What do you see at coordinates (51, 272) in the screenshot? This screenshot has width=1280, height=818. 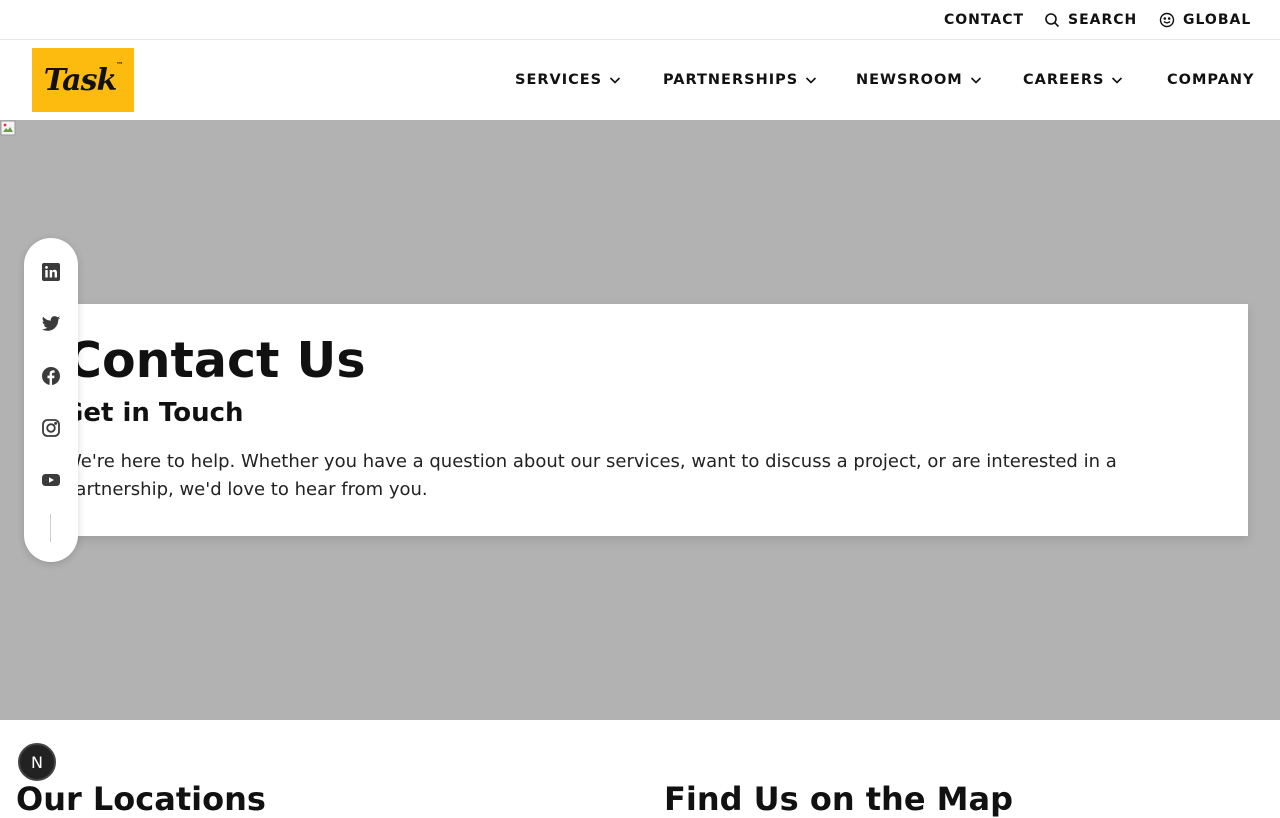 I see `linkedin-icon` at bounding box center [51, 272].